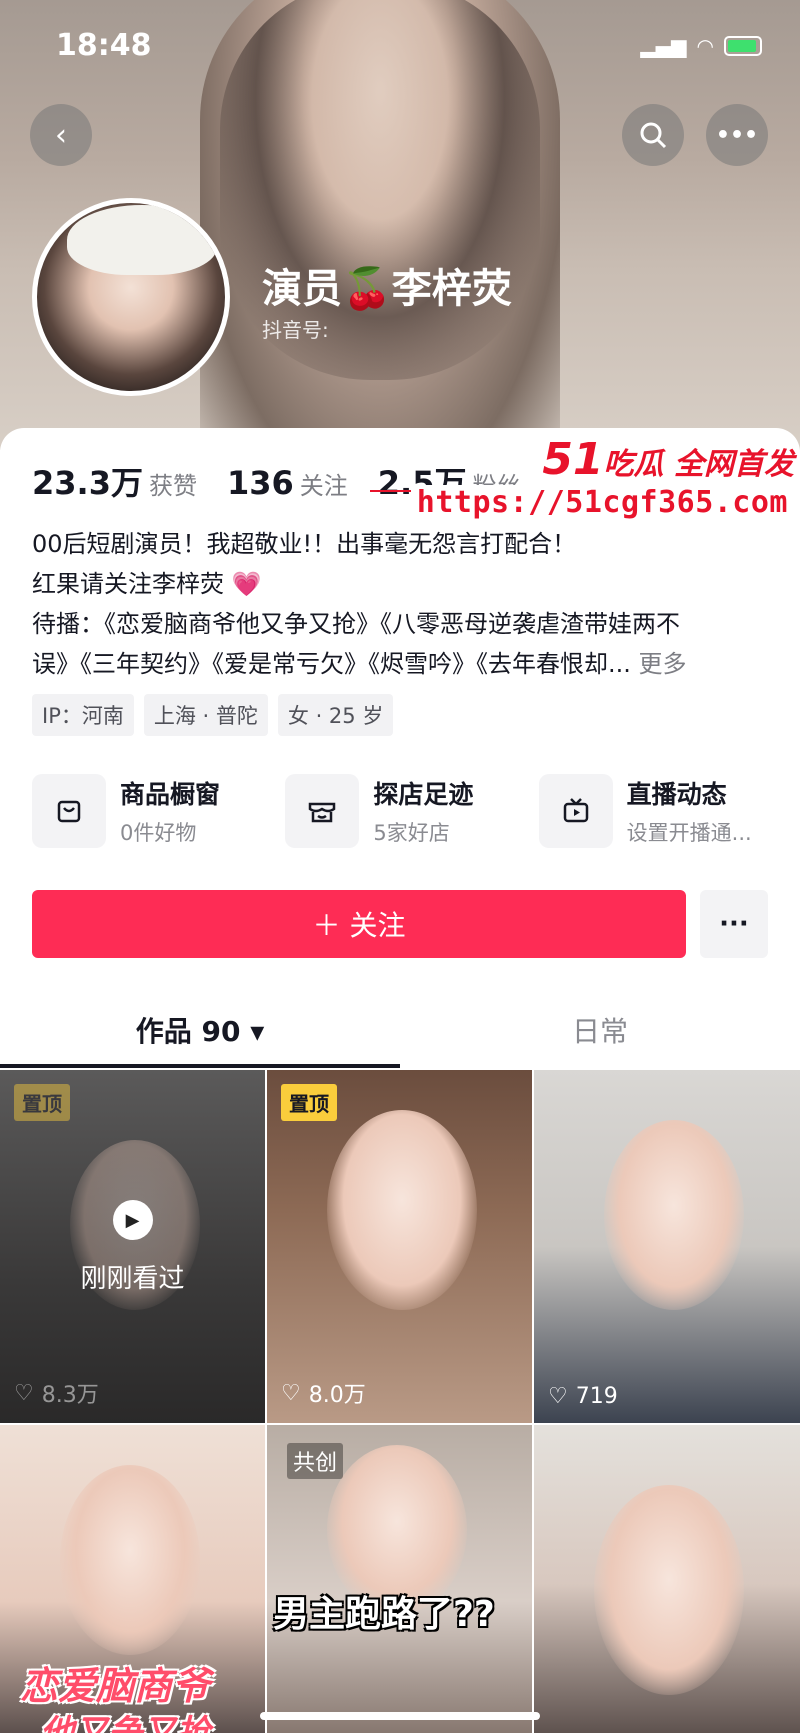 This screenshot has height=1733, width=800. I want to click on douyin-id: 抖音号:, so click(295, 328).